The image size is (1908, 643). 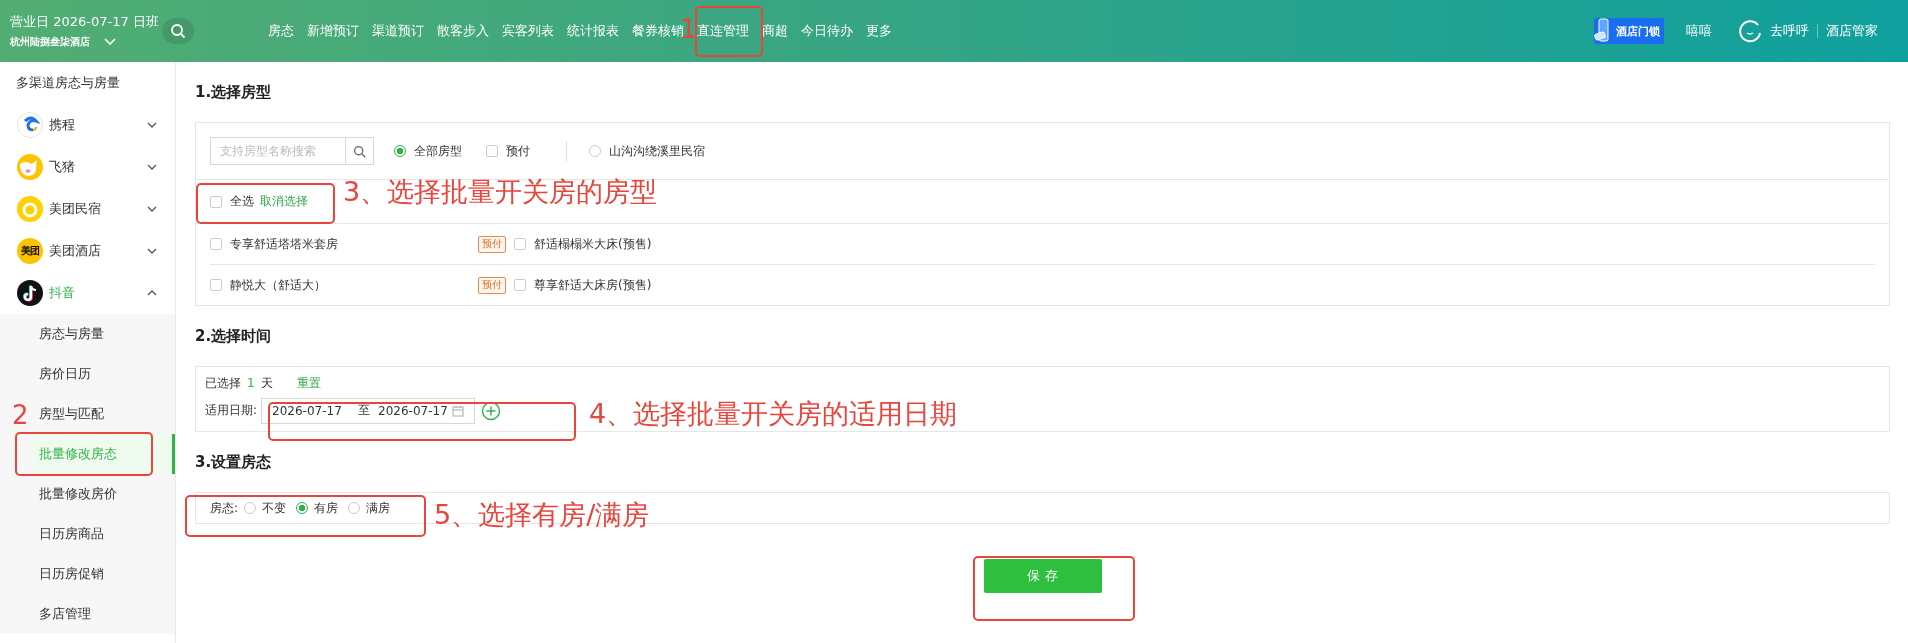 What do you see at coordinates (508, 151) in the screenshot?
I see `checkbox-option: 预付` at bounding box center [508, 151].